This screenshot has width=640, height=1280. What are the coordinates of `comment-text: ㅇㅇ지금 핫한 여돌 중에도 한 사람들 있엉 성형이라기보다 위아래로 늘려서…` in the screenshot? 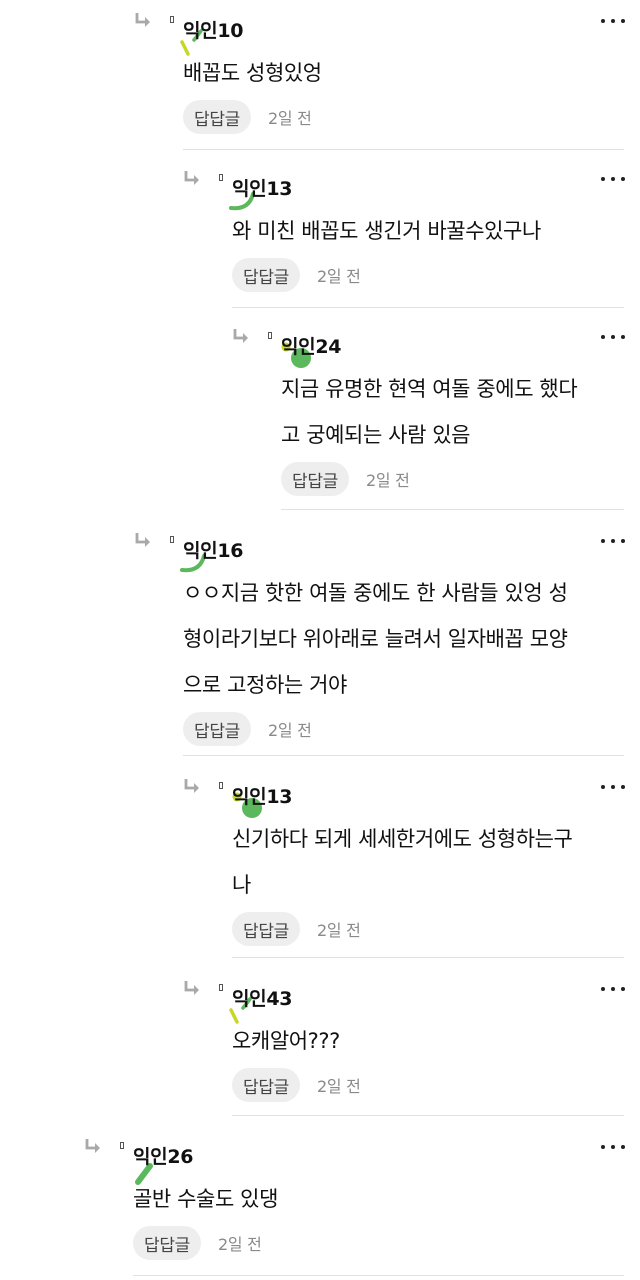 It's located at (375, 639).